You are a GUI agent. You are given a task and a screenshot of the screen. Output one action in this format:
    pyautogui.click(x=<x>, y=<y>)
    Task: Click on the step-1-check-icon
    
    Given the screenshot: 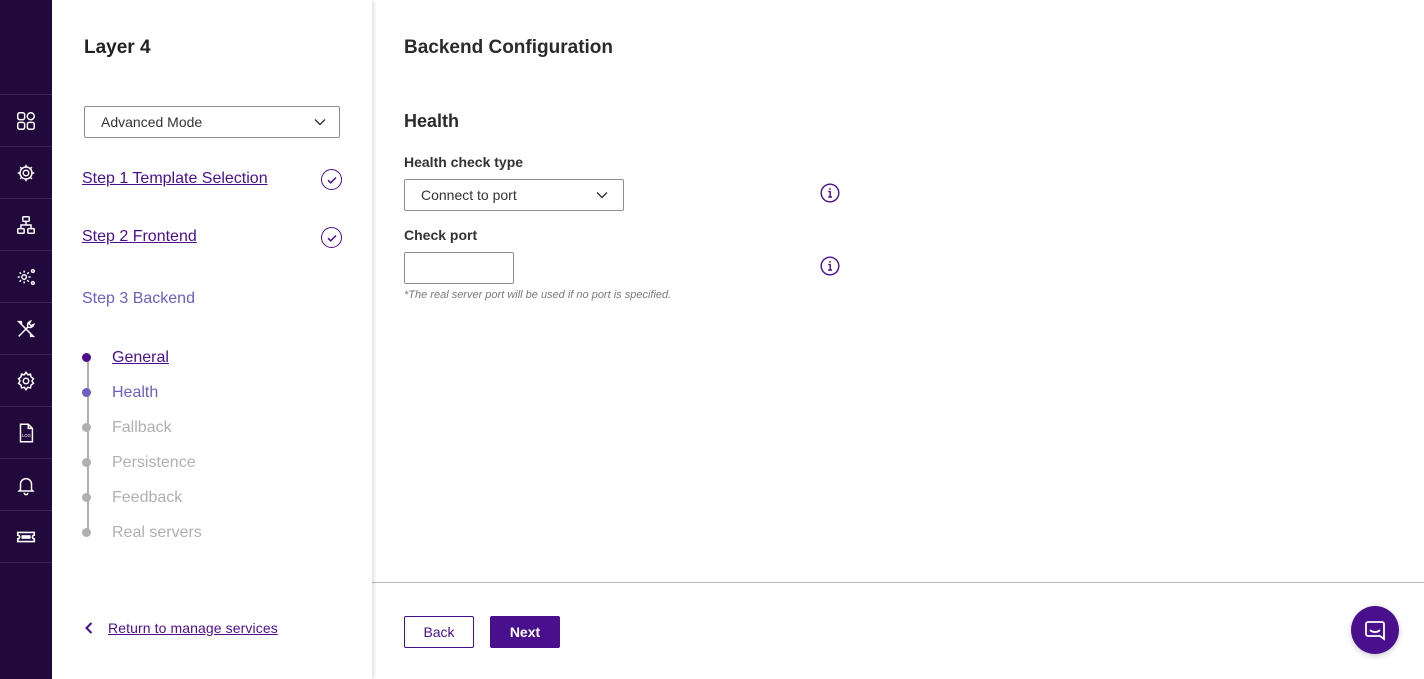 What is the action you would take?
    pyautogui.click(x=331, y=179)
    